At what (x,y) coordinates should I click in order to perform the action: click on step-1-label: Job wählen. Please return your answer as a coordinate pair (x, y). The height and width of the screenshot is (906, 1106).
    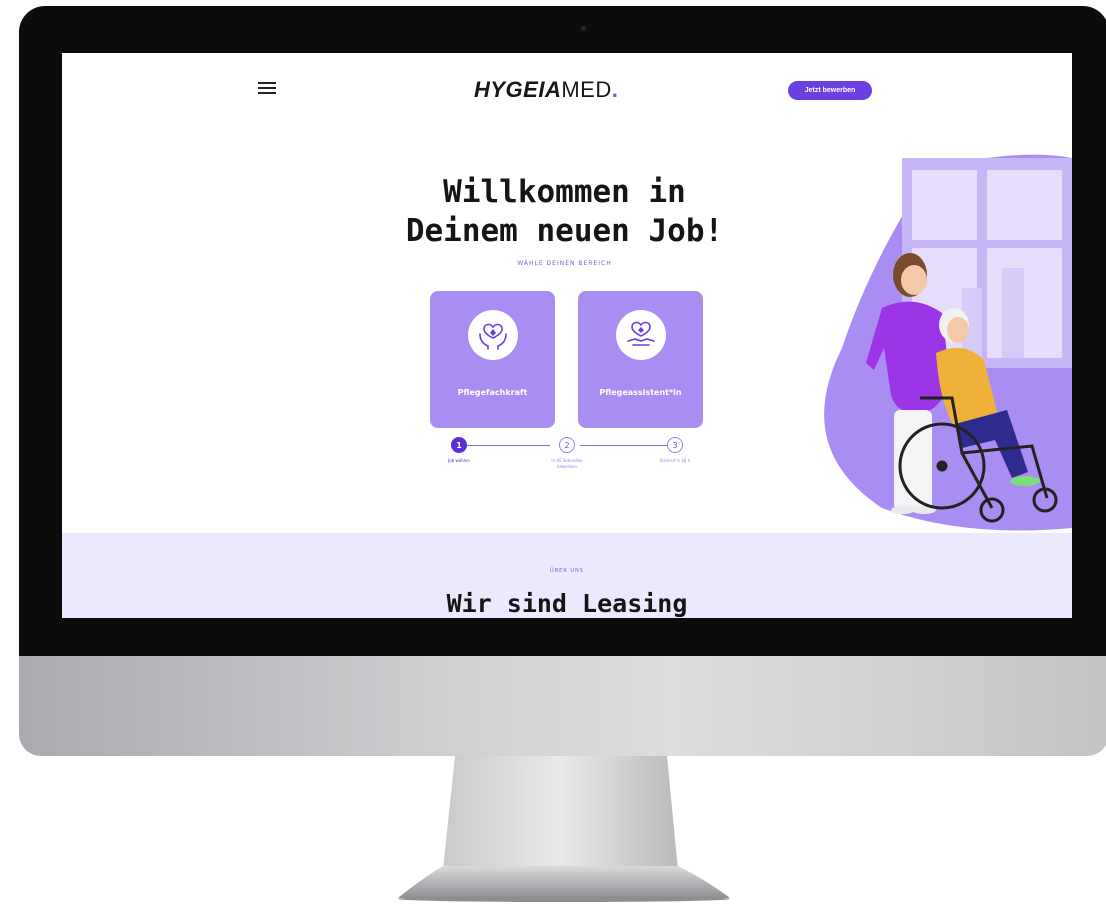
    Looking at the image, I should click on (459, 460).